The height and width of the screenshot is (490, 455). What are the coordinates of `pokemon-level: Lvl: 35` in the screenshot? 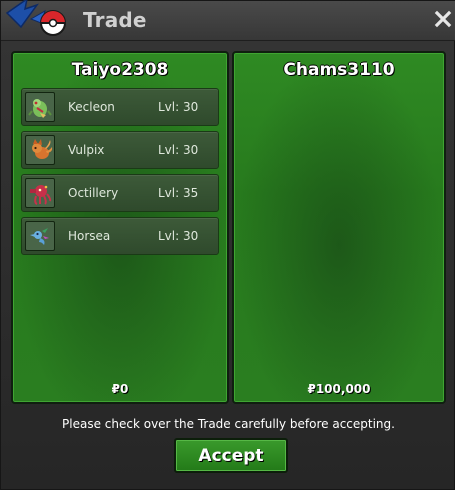 It's located at (178, 193).